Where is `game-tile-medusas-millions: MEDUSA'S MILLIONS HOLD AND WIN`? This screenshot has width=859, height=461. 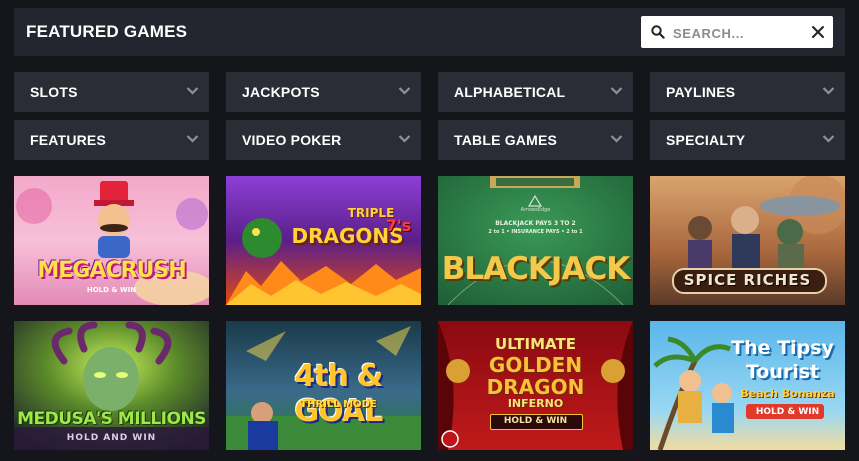 game-tile-medusas-millions: MEDUSA'S MILLIONS HOLD AND WIN is located at coordinates (111, 385).